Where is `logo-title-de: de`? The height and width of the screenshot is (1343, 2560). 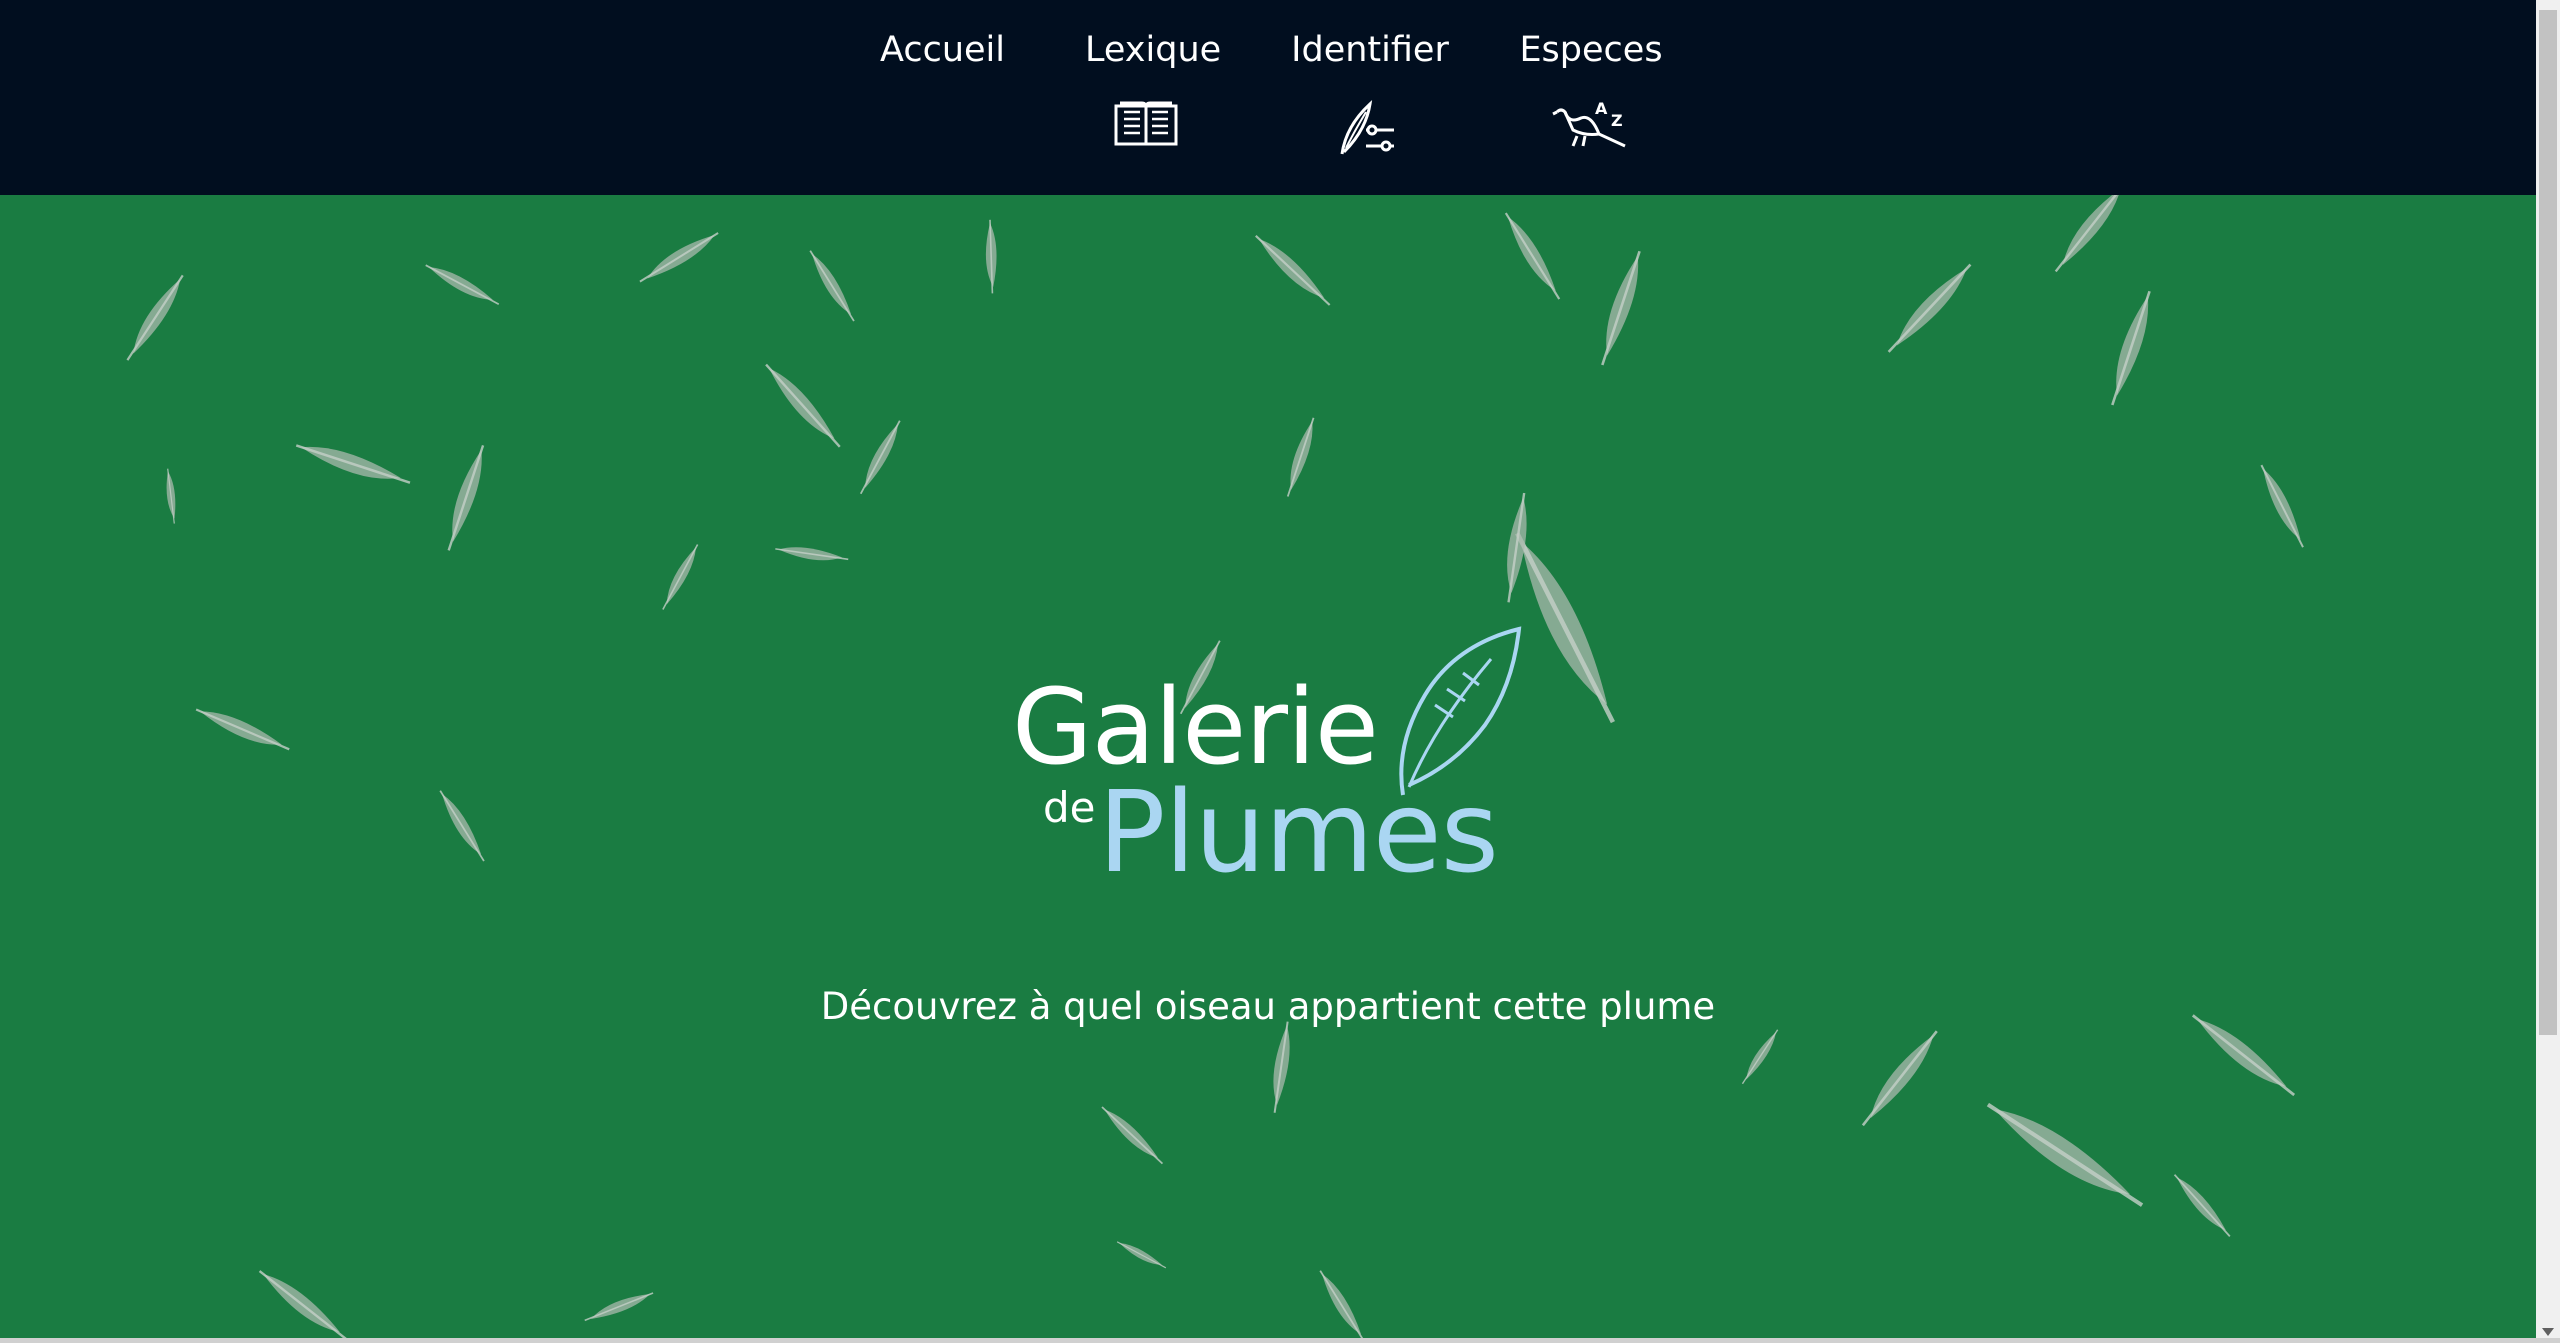 logo-title-de: de is located at coordinates (1069, 807).